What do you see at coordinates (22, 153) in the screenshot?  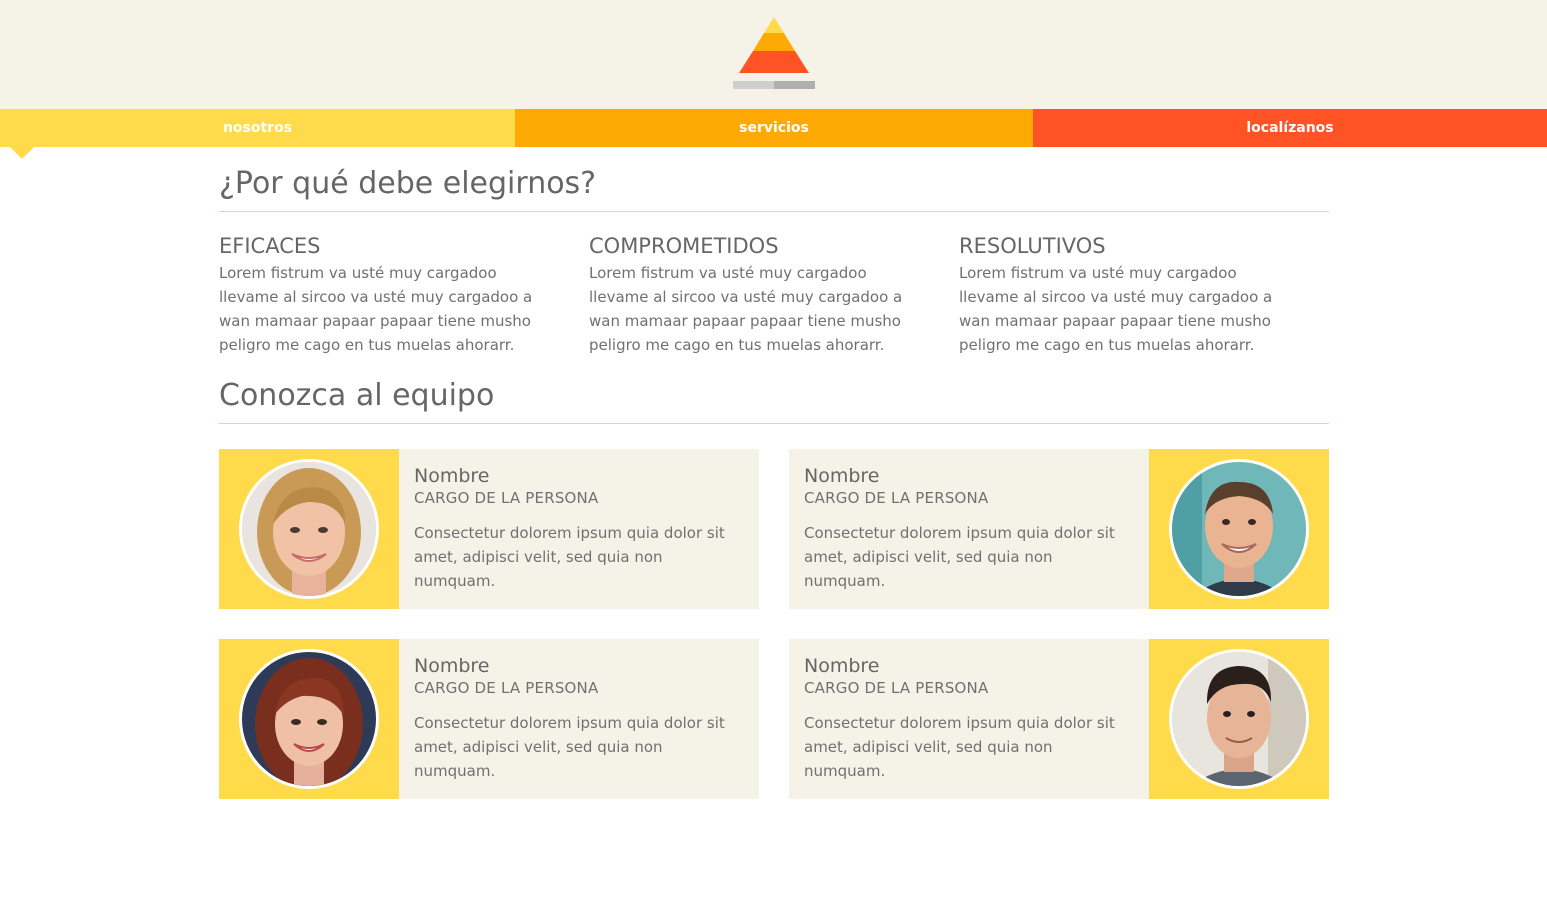 I see `active-indicator-arrow-icon` at bounding box center [22, 153].